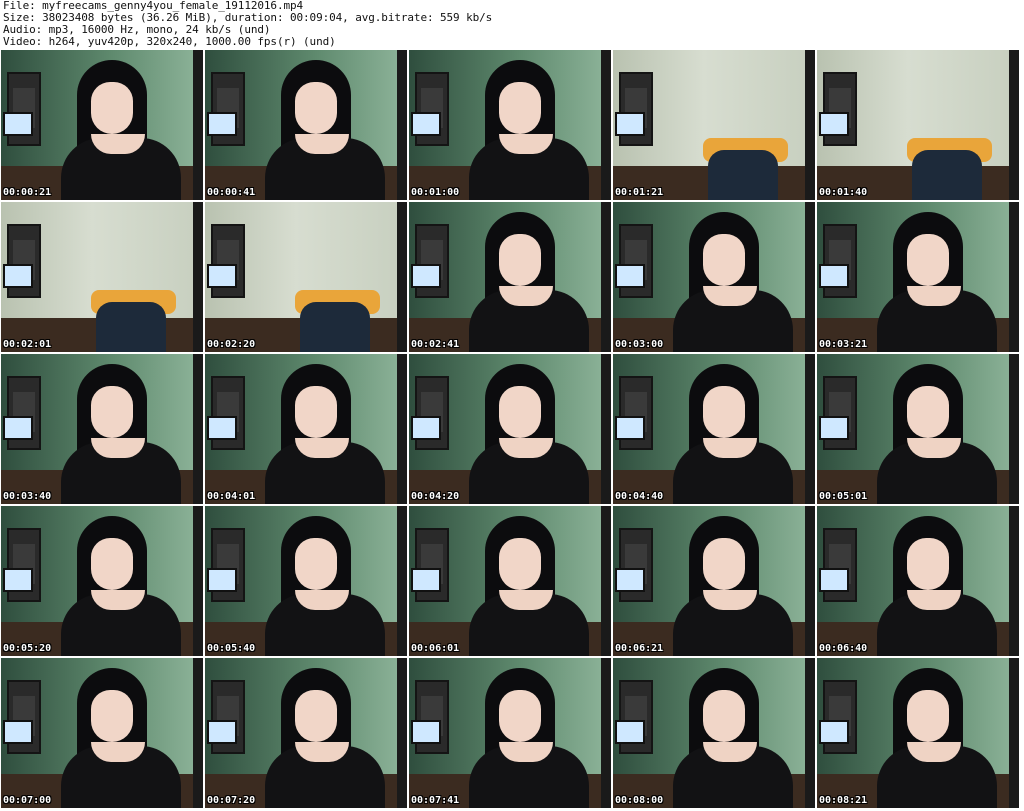 This screenshot has width=1024, height=811. Describe the element at coordinates (231, 496) in the screenshot. I see `timestamp-label: 00:04:01` at that location.